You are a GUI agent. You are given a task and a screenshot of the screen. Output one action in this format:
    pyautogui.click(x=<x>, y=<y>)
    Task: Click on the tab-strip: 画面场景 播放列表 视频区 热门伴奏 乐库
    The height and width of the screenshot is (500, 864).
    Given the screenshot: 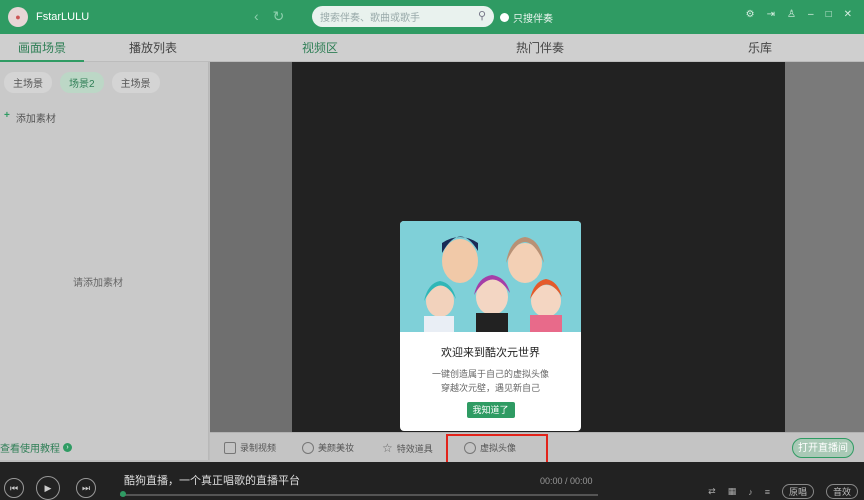 What is the action you would take?
    pyautogui.click(x=432, y=48)
    